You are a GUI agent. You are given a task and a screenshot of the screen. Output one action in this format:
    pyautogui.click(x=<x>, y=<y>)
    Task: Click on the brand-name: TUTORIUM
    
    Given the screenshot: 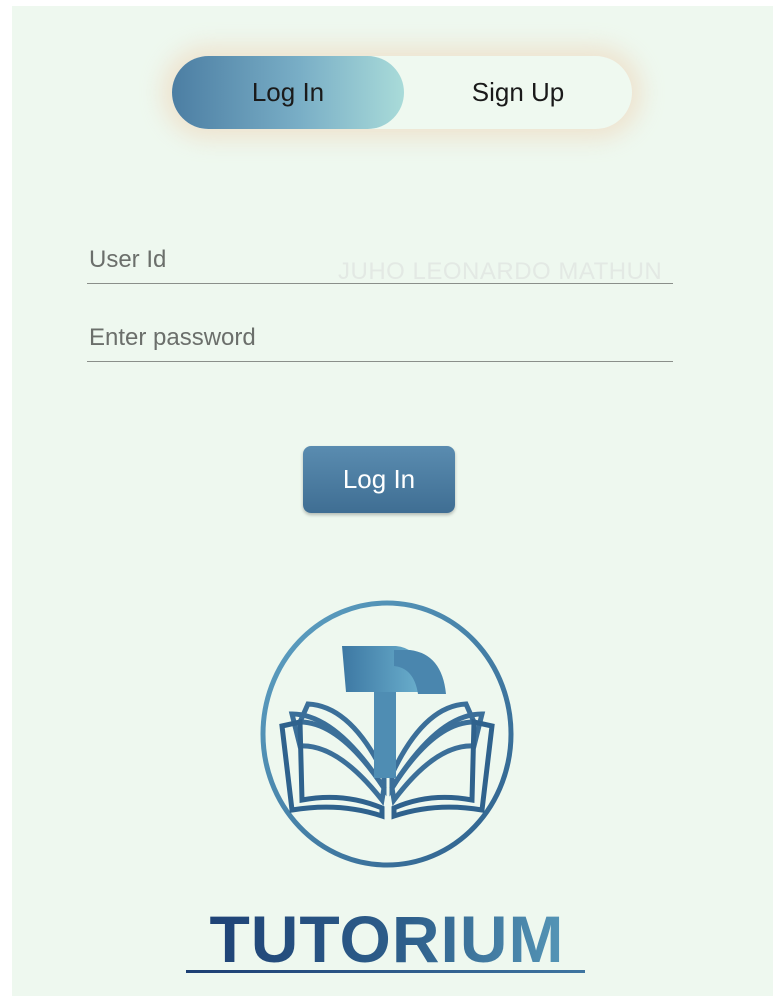 What is the action you would take?
    pyautogui.click(x=387, y=939)
    